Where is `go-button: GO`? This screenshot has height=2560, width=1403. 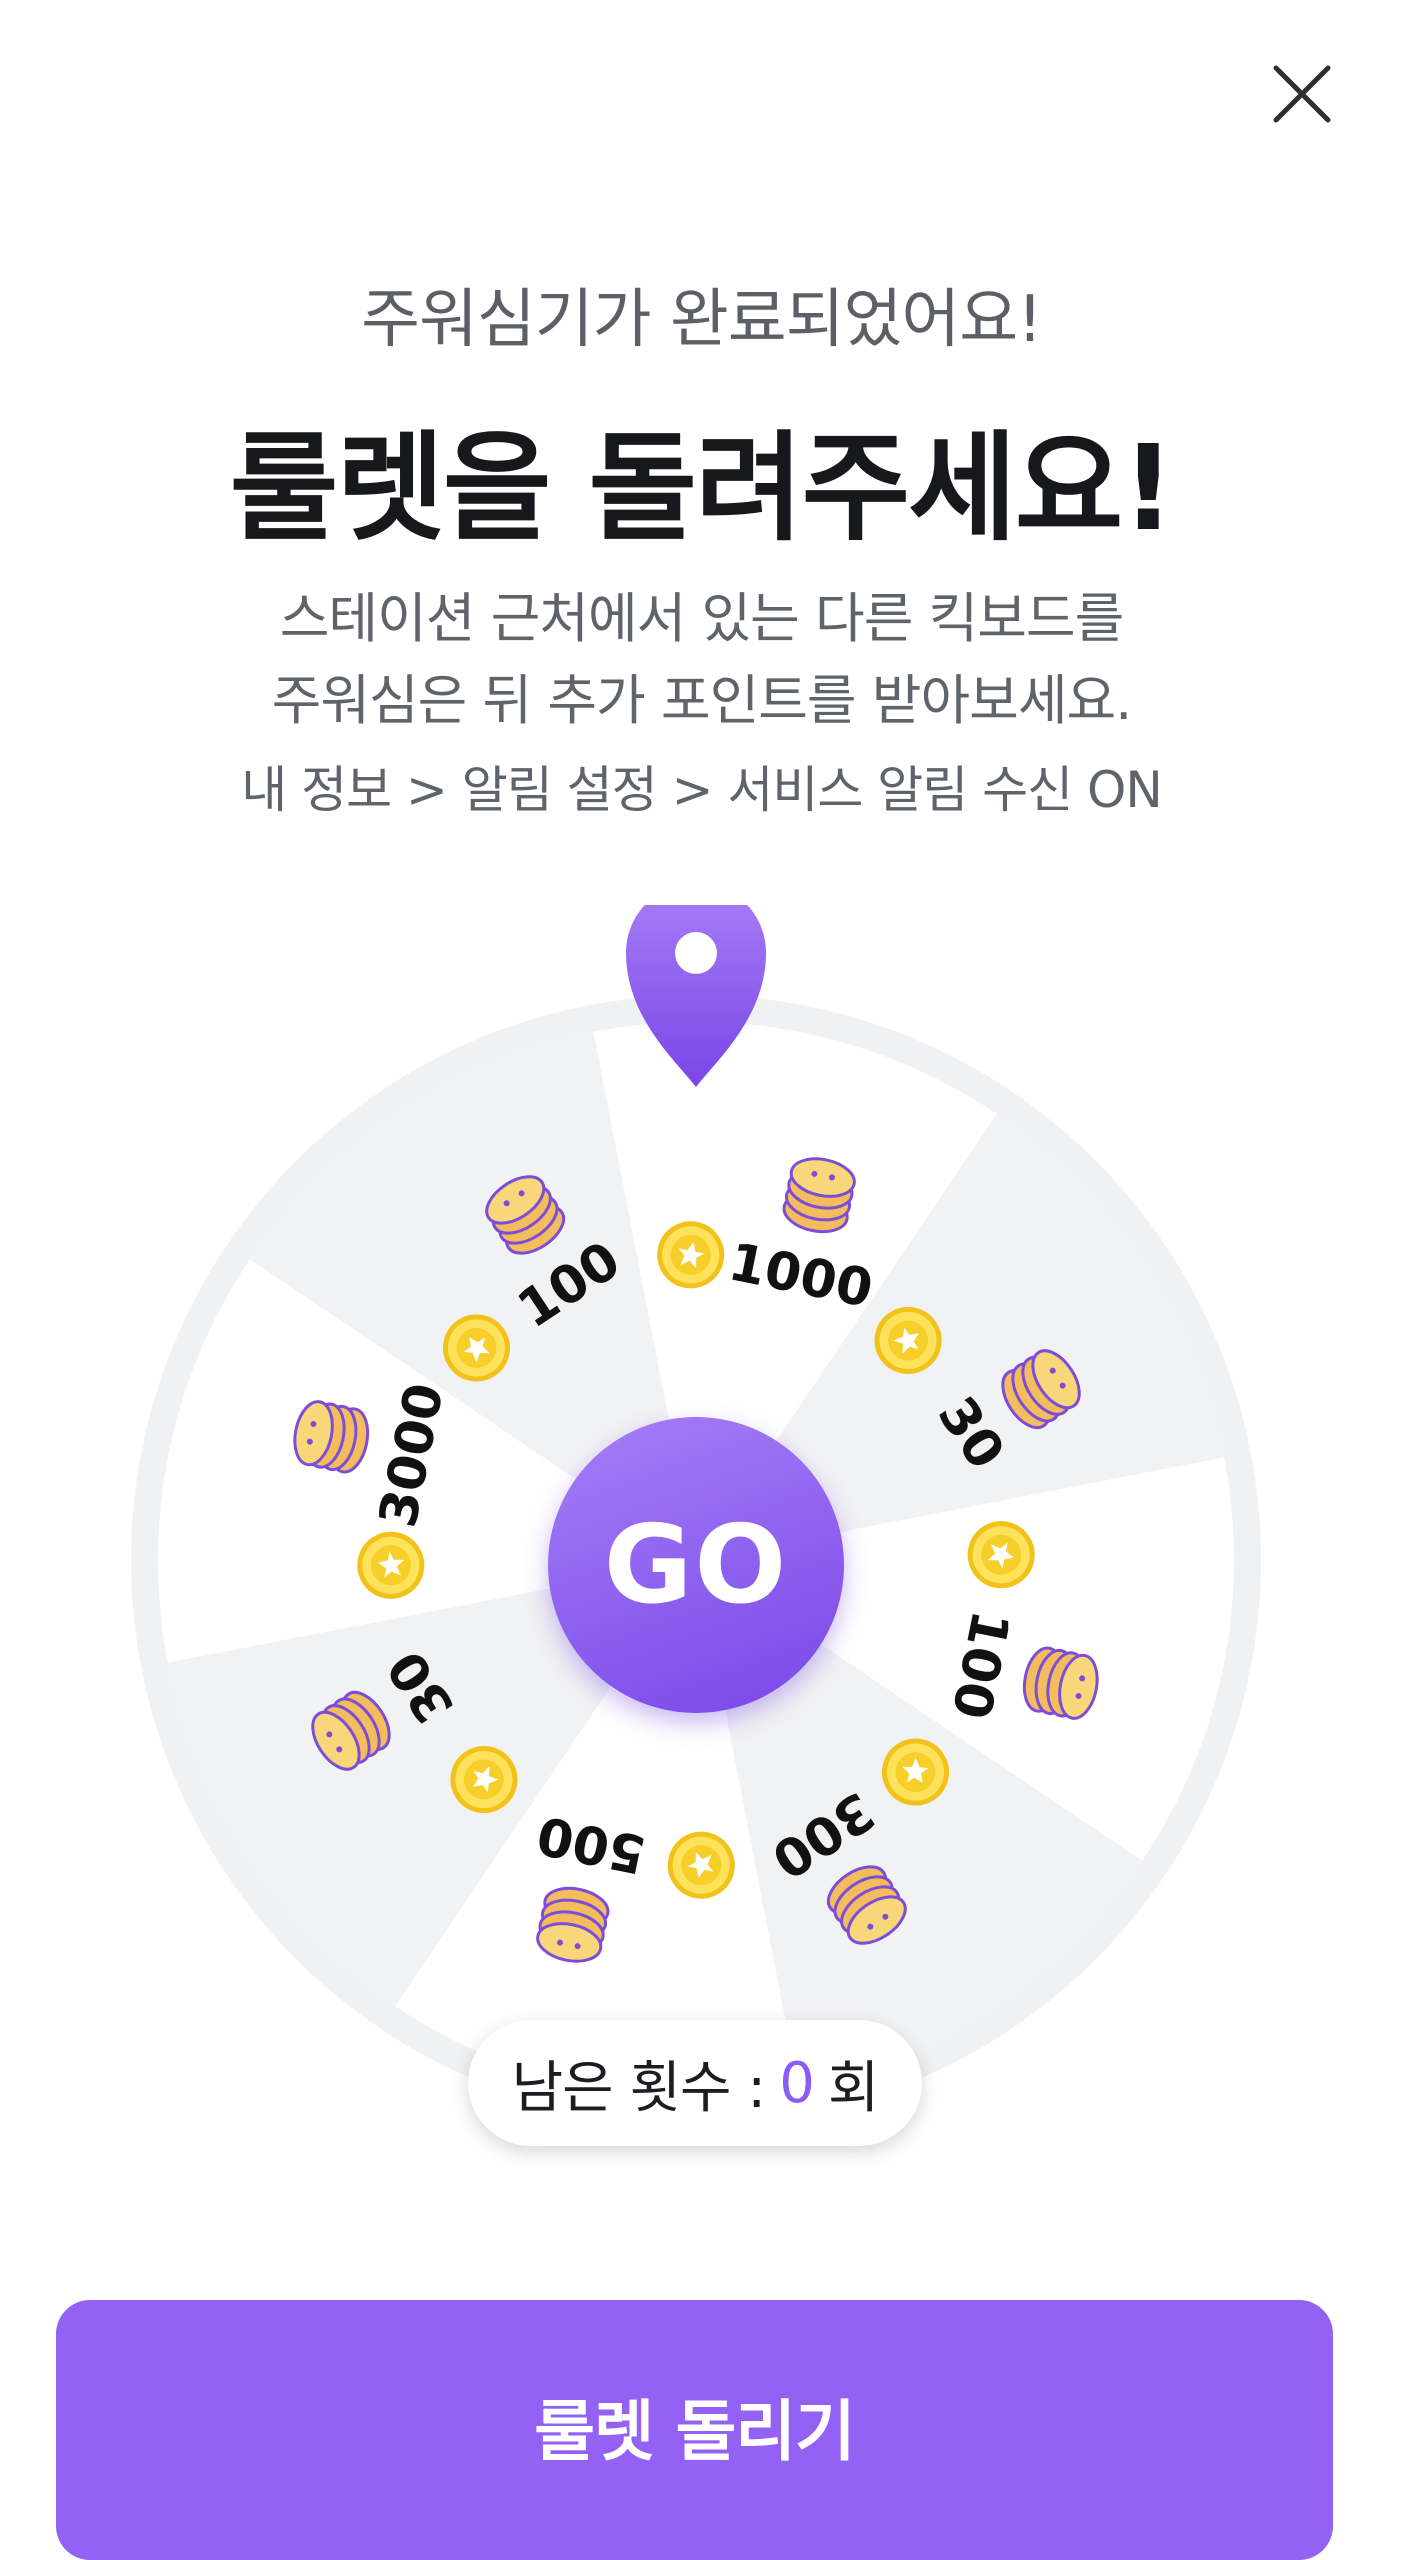 go-button: GO is located at coordinates (696, 1565).